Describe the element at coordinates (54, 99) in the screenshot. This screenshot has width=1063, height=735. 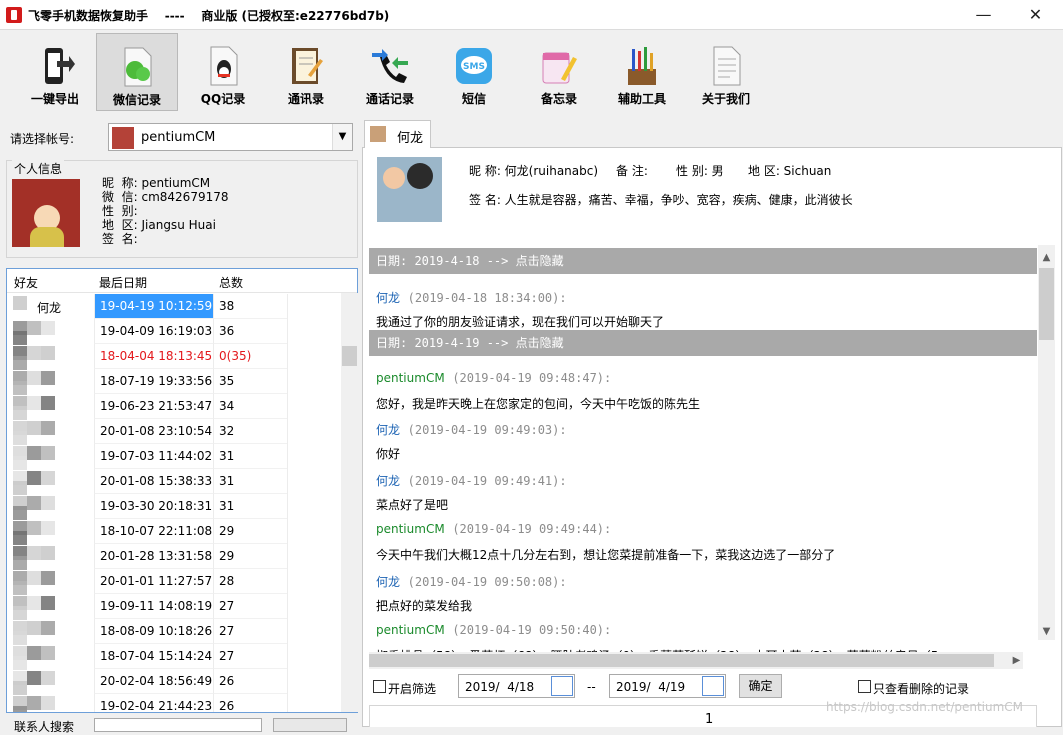
I see `toolbar-label: 一键导出` at that location.